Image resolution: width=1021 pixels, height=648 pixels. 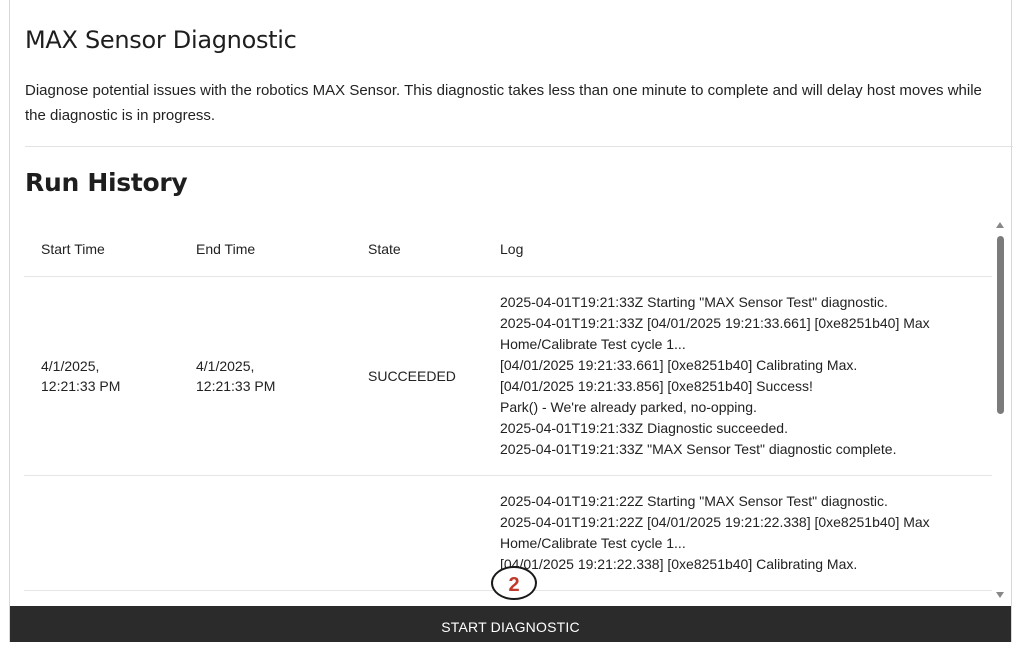 What do you see at coordinates (265, 376) in the screenshot?
I see `end-time-cell: 4/1/2025, 12:21:33 PM` at bounding box center [265, 376].